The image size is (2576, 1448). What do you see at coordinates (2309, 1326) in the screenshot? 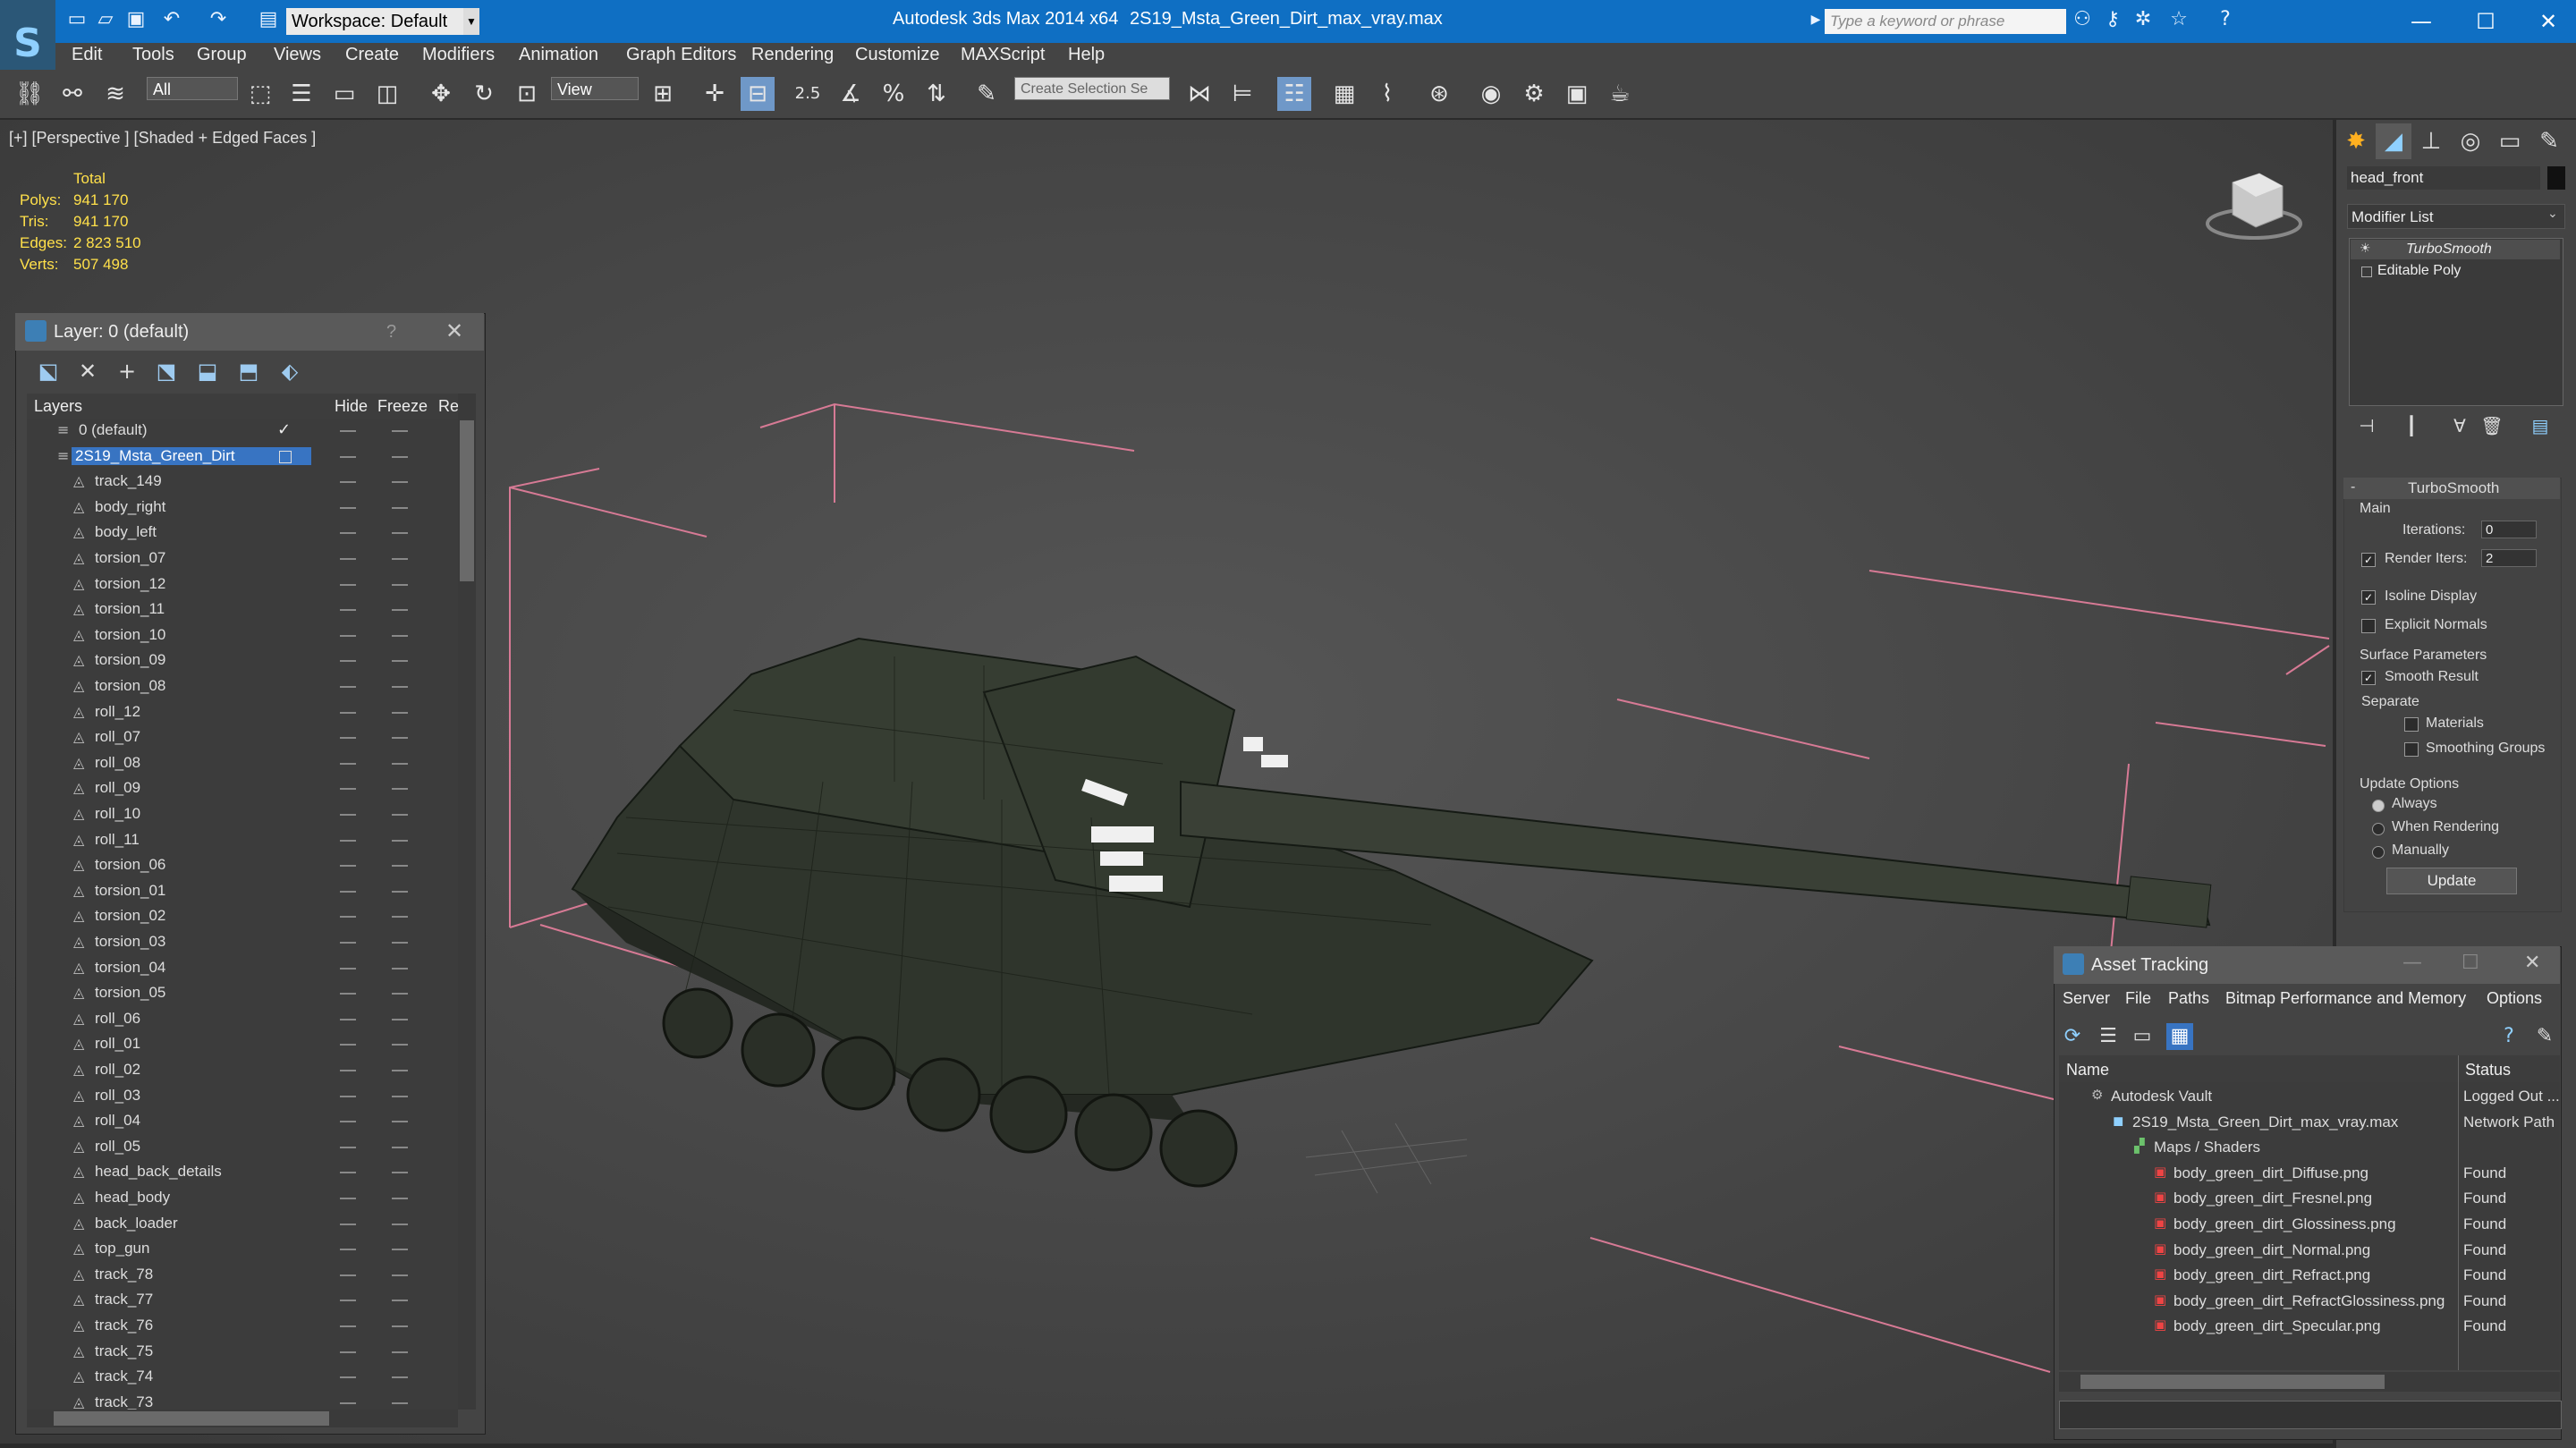
I see `asset-row: ▣ body_green_dirt_Specular.png Found` at bounding box center [2309, 1326].